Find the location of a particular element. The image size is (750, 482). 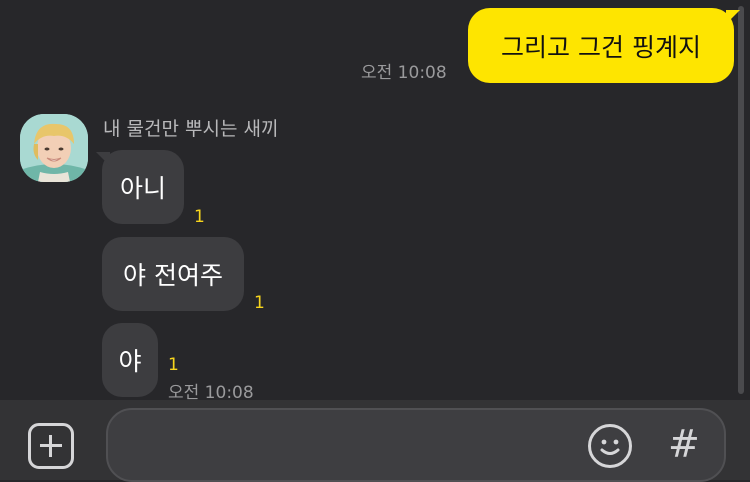

scrollbar is located at coordinates (741, 200).